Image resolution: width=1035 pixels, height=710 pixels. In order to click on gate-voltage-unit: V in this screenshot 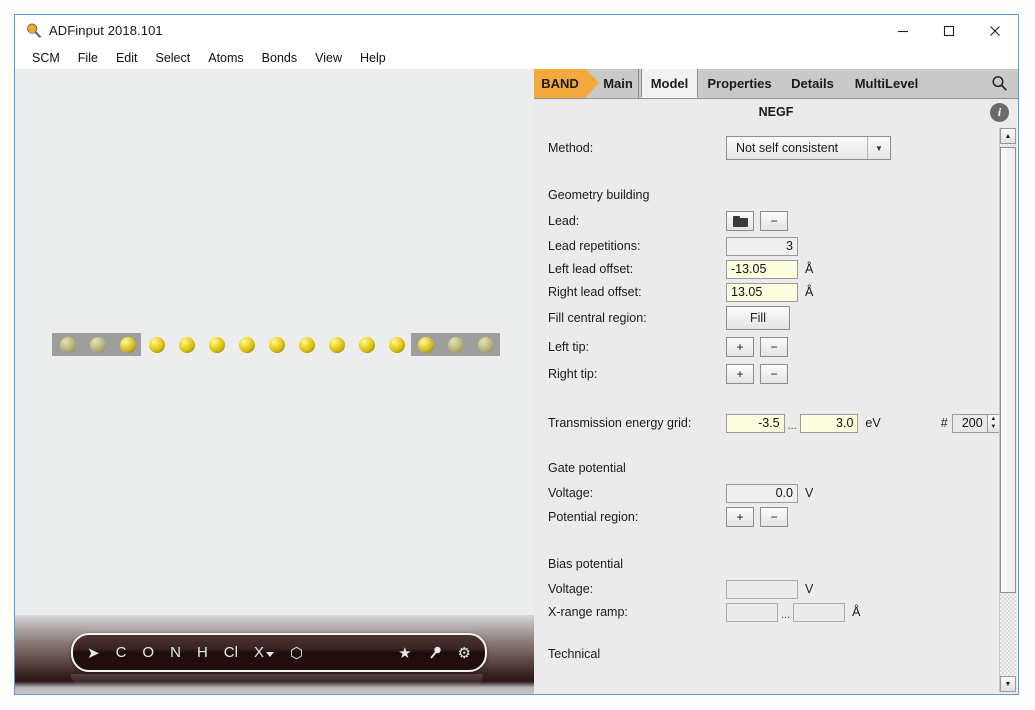, I will do `click(809, 493)`.